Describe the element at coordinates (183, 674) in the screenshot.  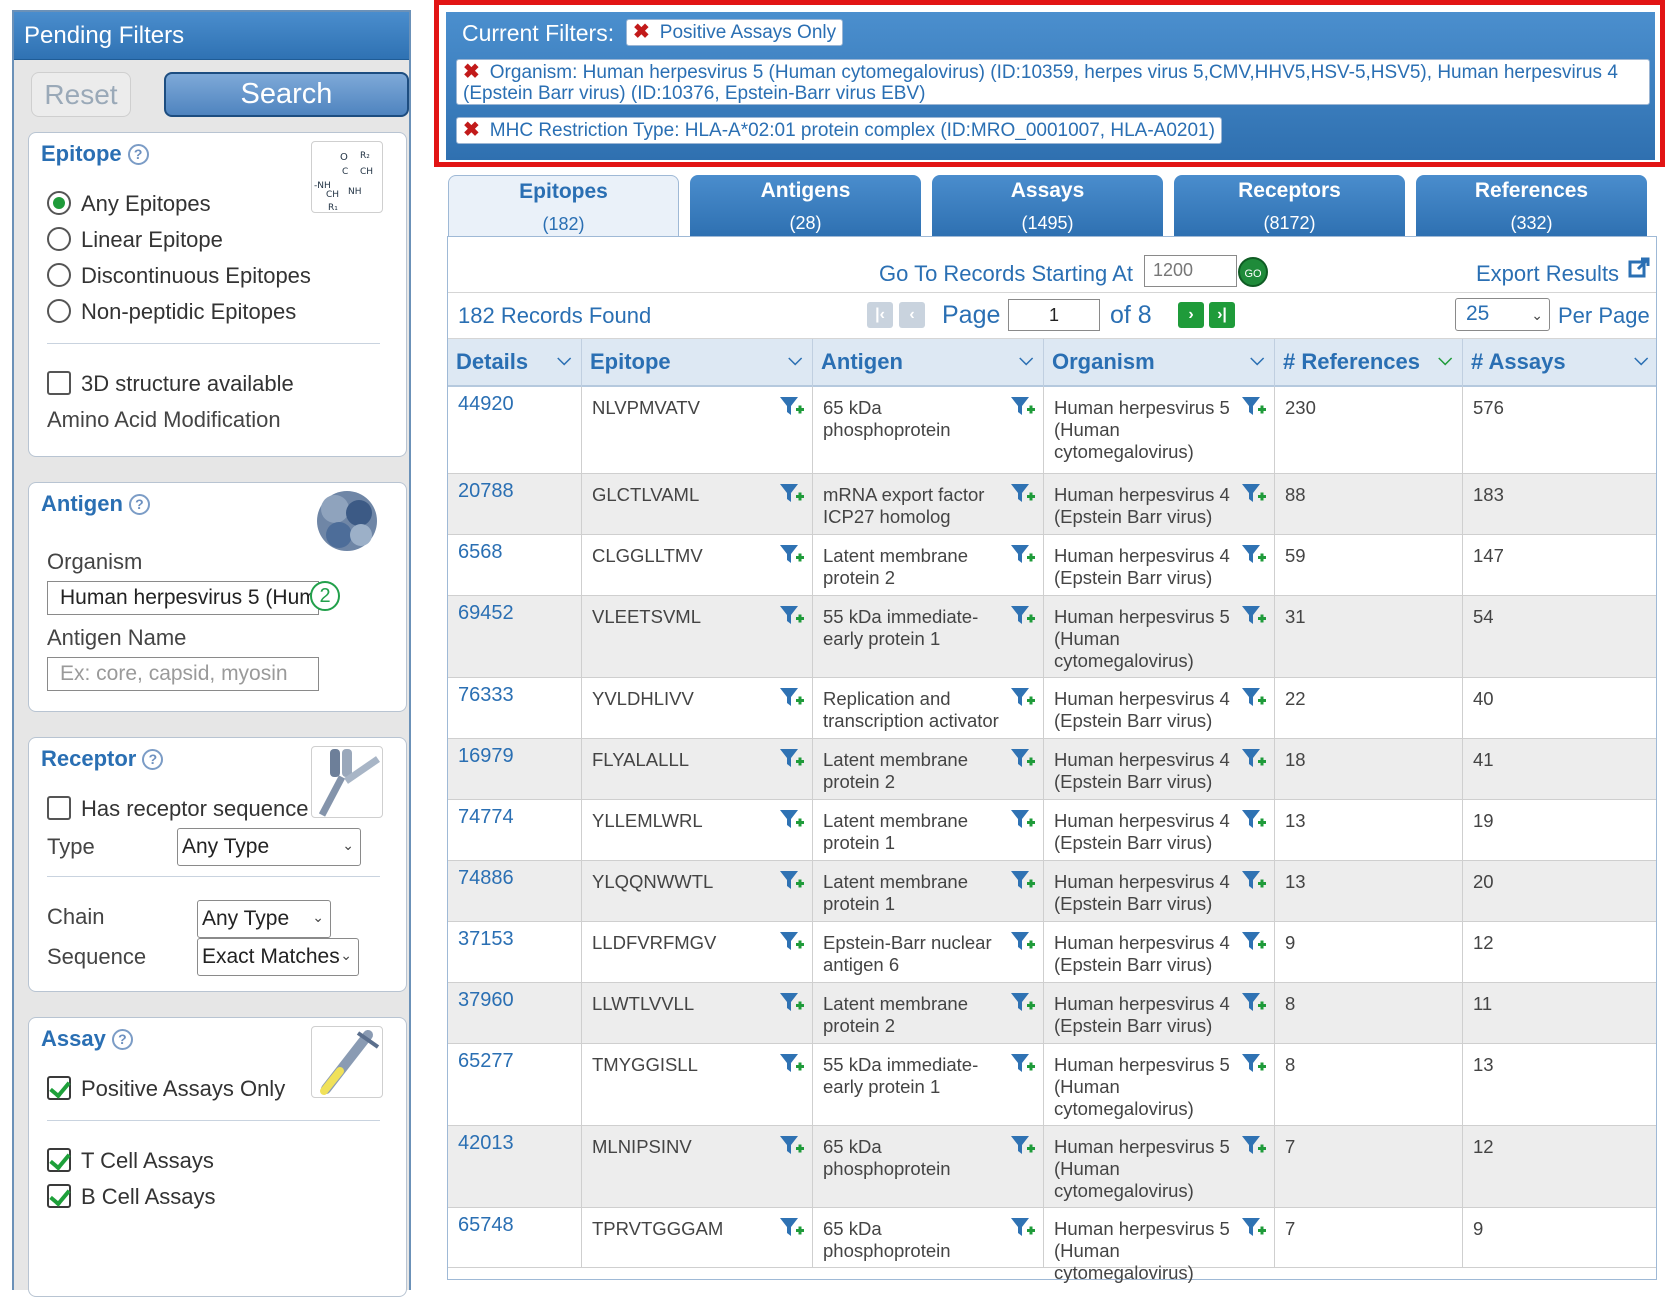
I see `antigen-name-input: Ex: core, capsid, myosin` at that location.